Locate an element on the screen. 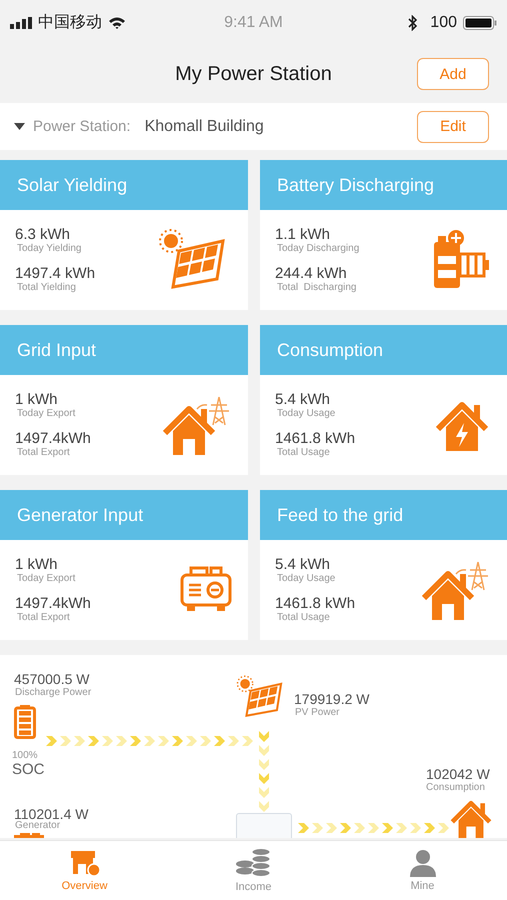 The width and height of the screenshot is (507, 900). coins-icon is located at coordinates (253, 863).